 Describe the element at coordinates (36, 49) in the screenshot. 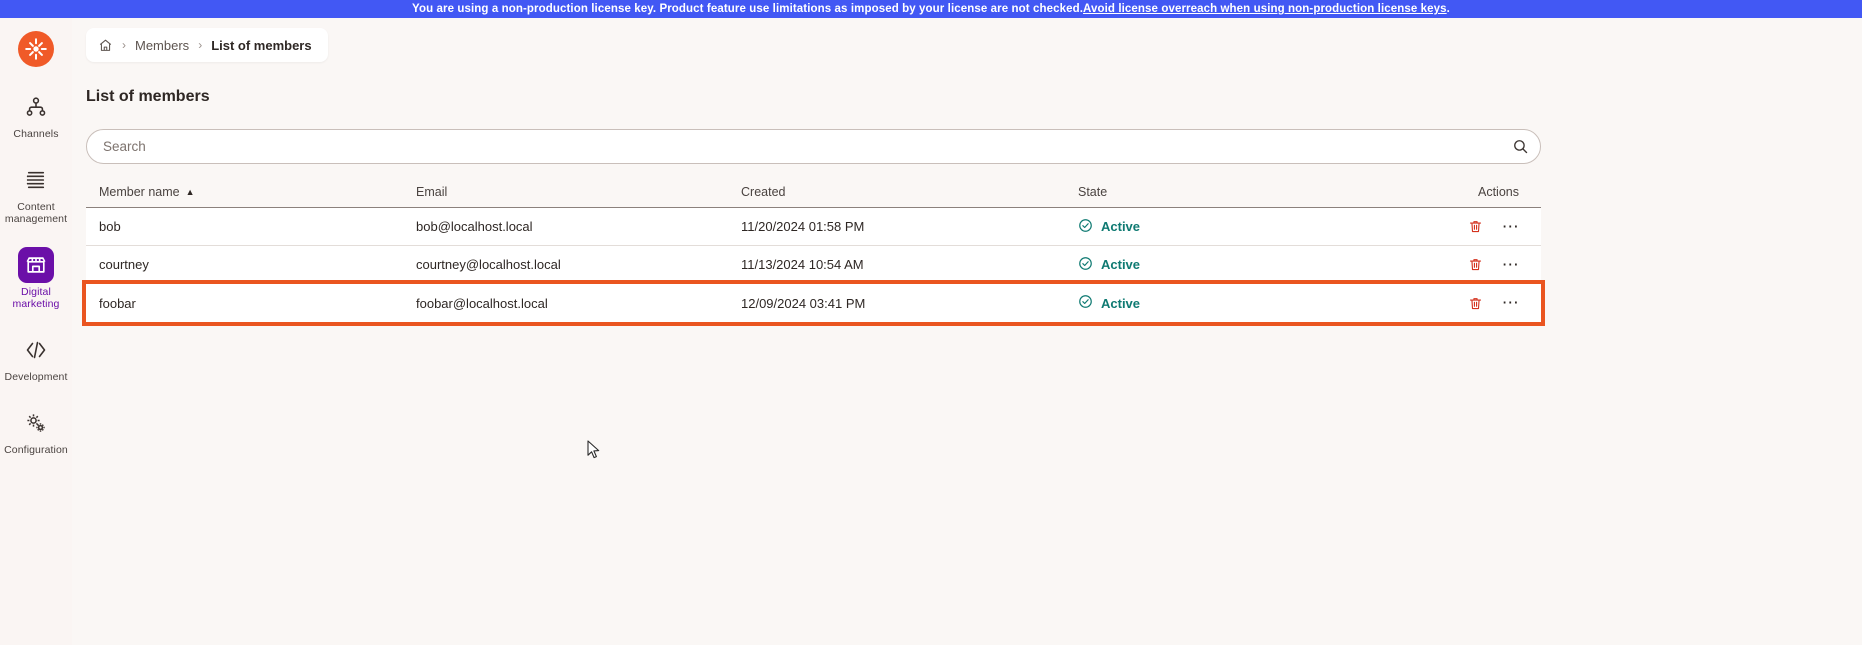

I see `xperience-logo` at that location.